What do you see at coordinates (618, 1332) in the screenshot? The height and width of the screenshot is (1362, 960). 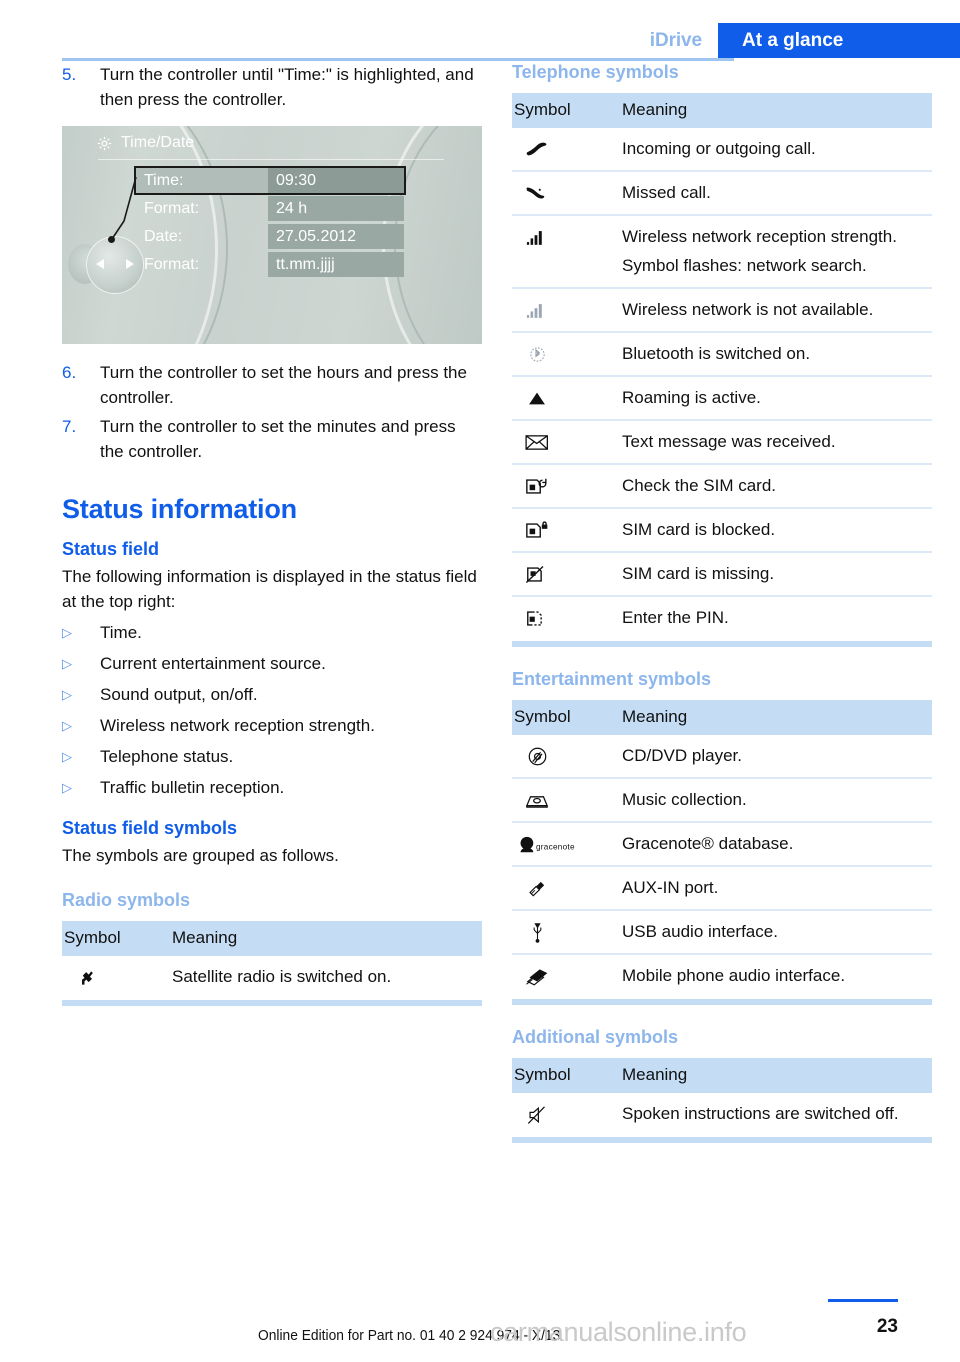 I see `watermark-text: carmanualsonline.info` at bounding box center [618, 1332].